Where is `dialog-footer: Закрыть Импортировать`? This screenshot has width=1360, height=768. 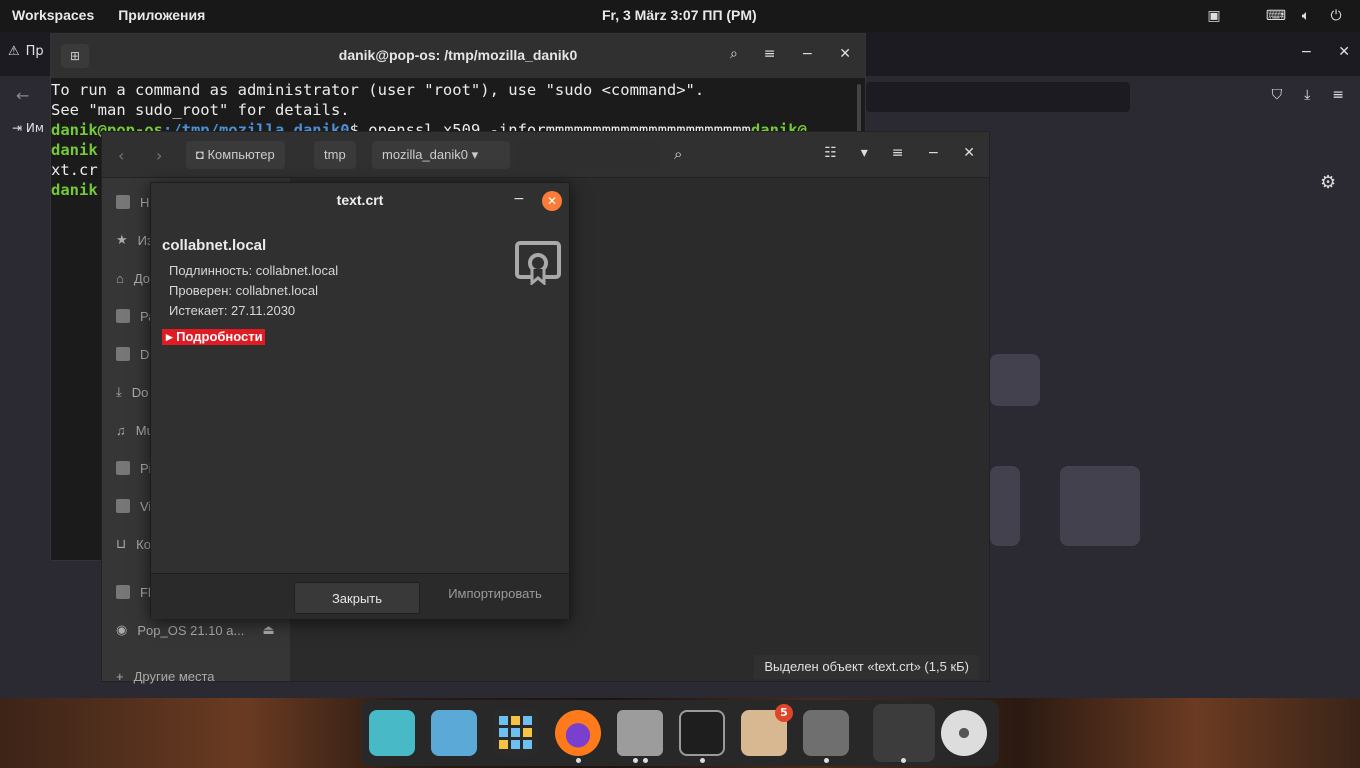
dialog-footer: Закрыть Импортировать is located at coordinates (360, 596).